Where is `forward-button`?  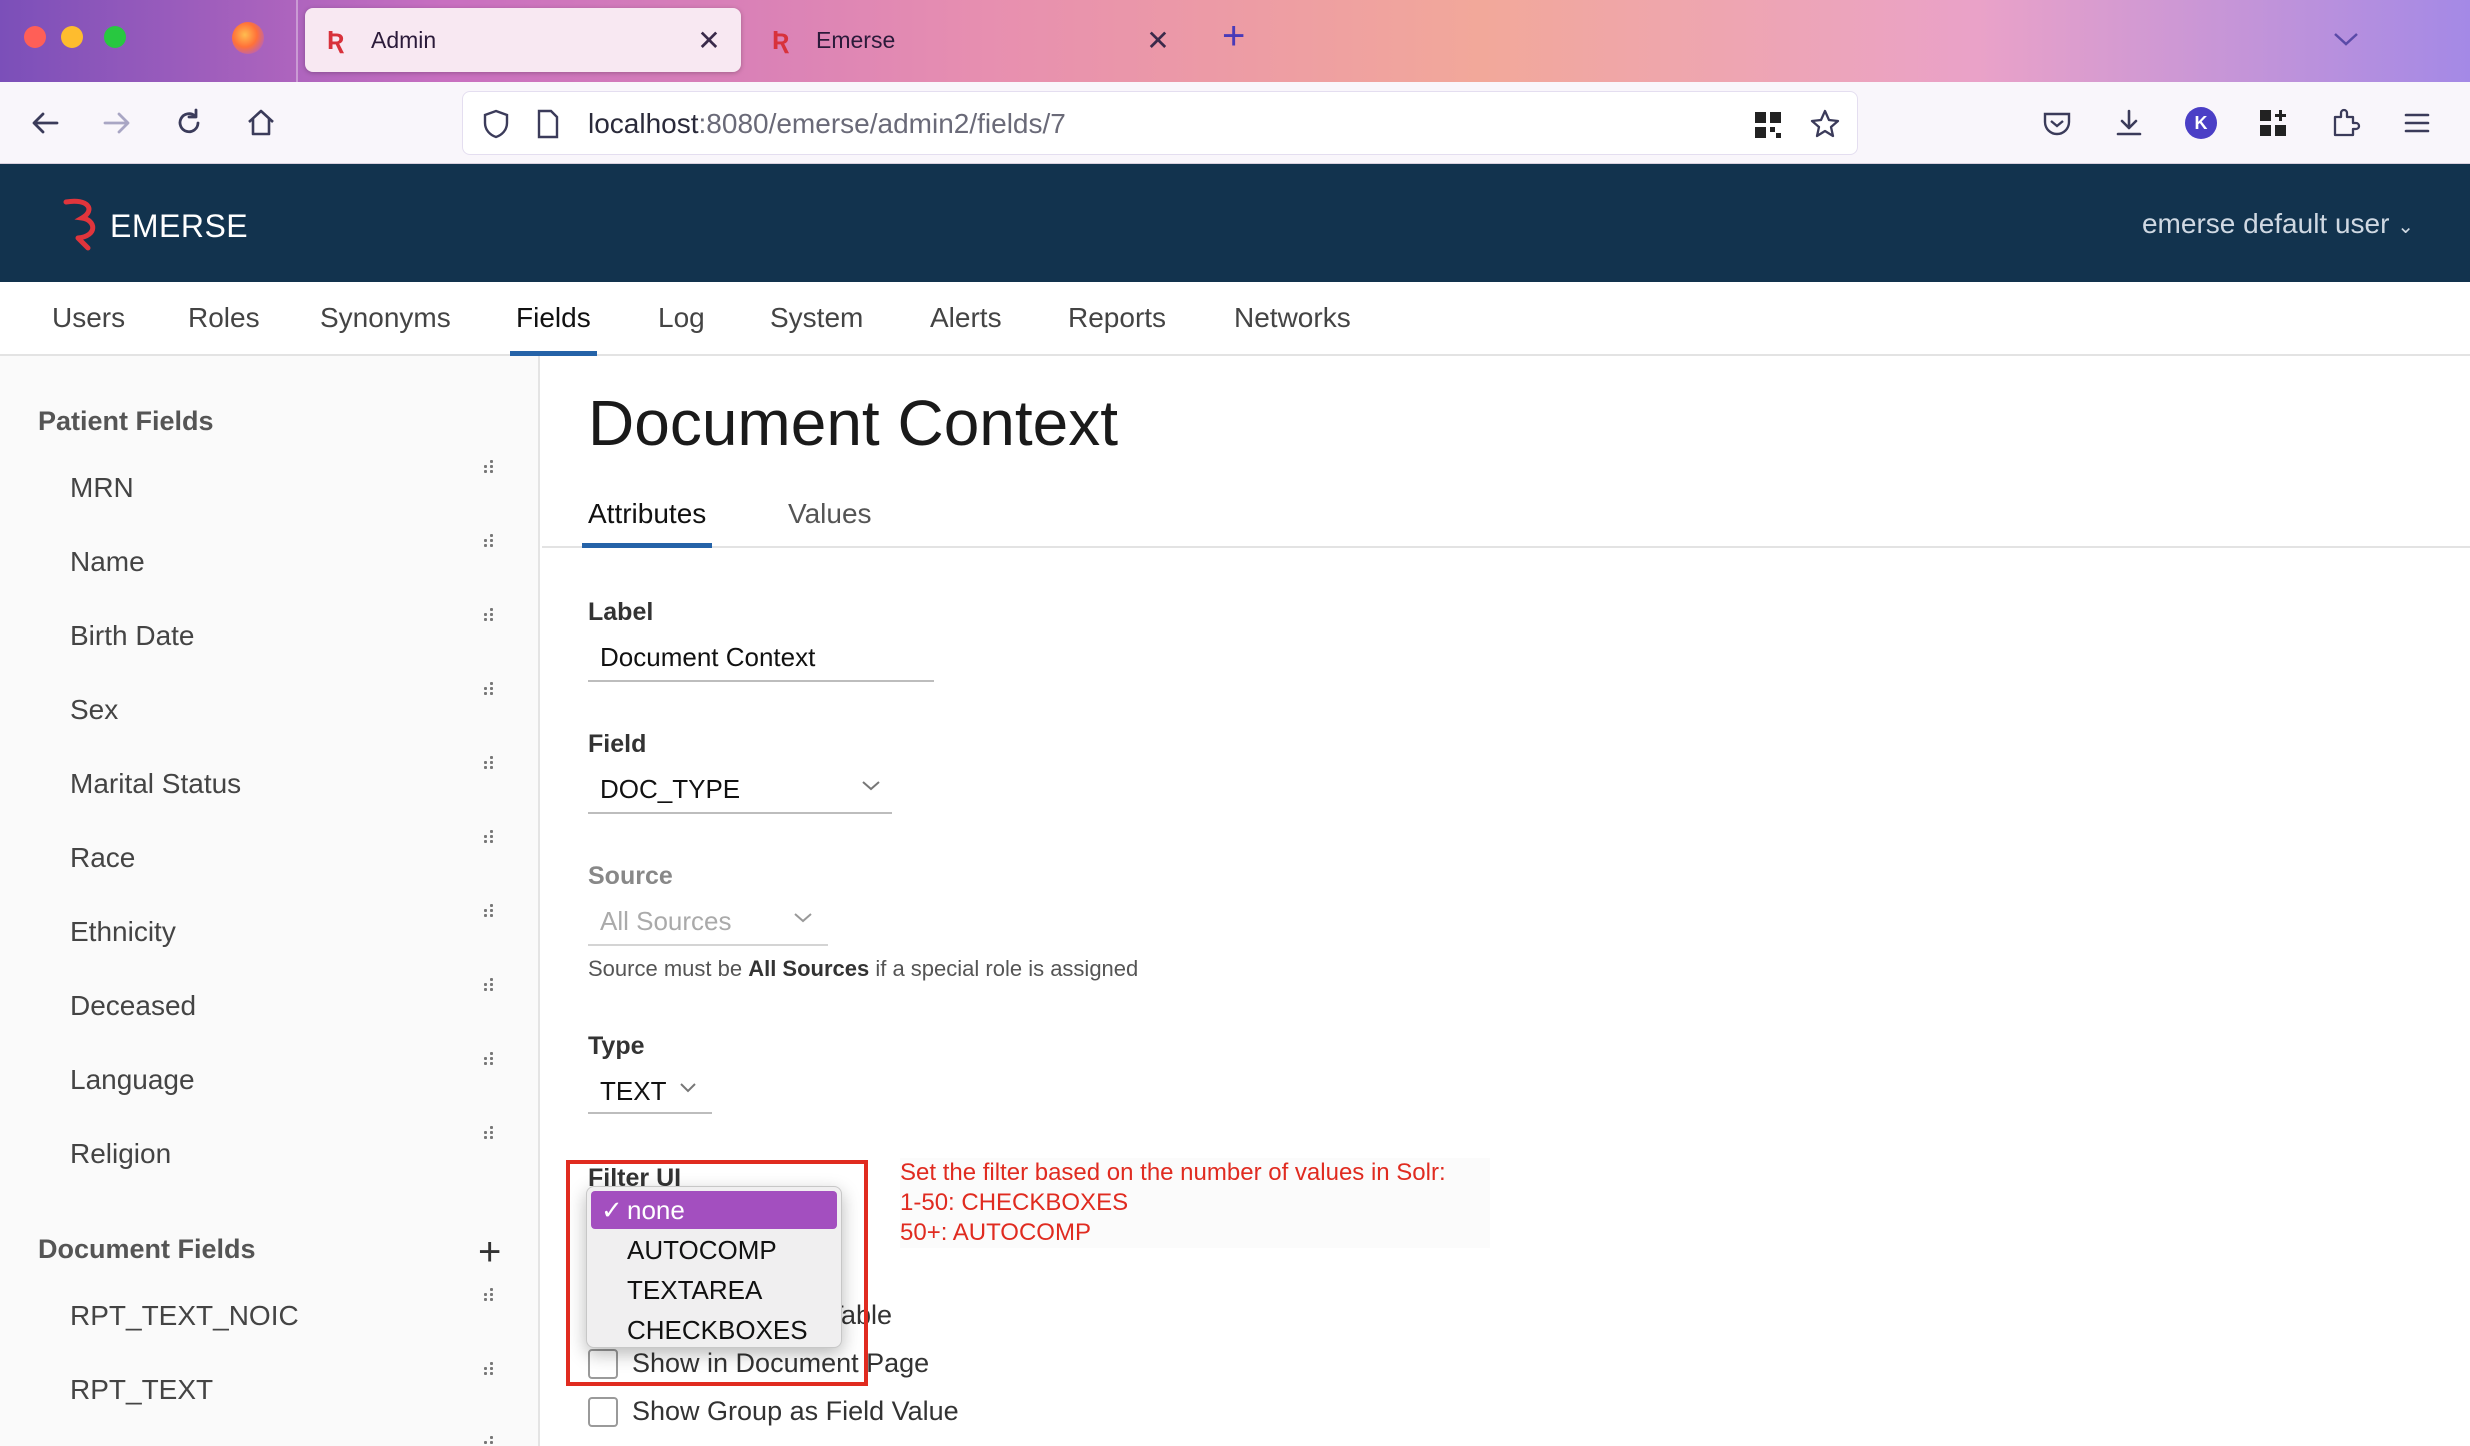 forward-button is located at coordinates (117, 123).